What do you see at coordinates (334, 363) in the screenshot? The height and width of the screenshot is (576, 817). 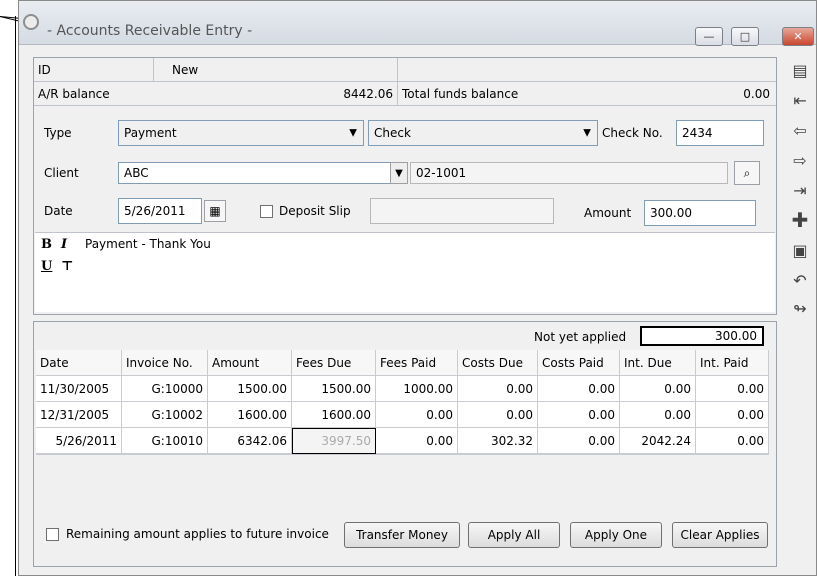 I see `col-fees-due: Fees Due` at bounding box center [334, 363].